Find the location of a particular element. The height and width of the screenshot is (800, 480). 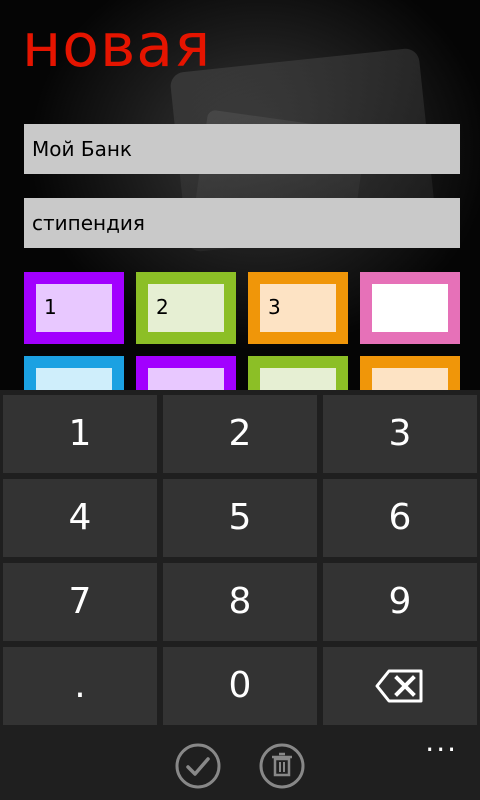

key-4: 4 is located at coordinates (80, 518).